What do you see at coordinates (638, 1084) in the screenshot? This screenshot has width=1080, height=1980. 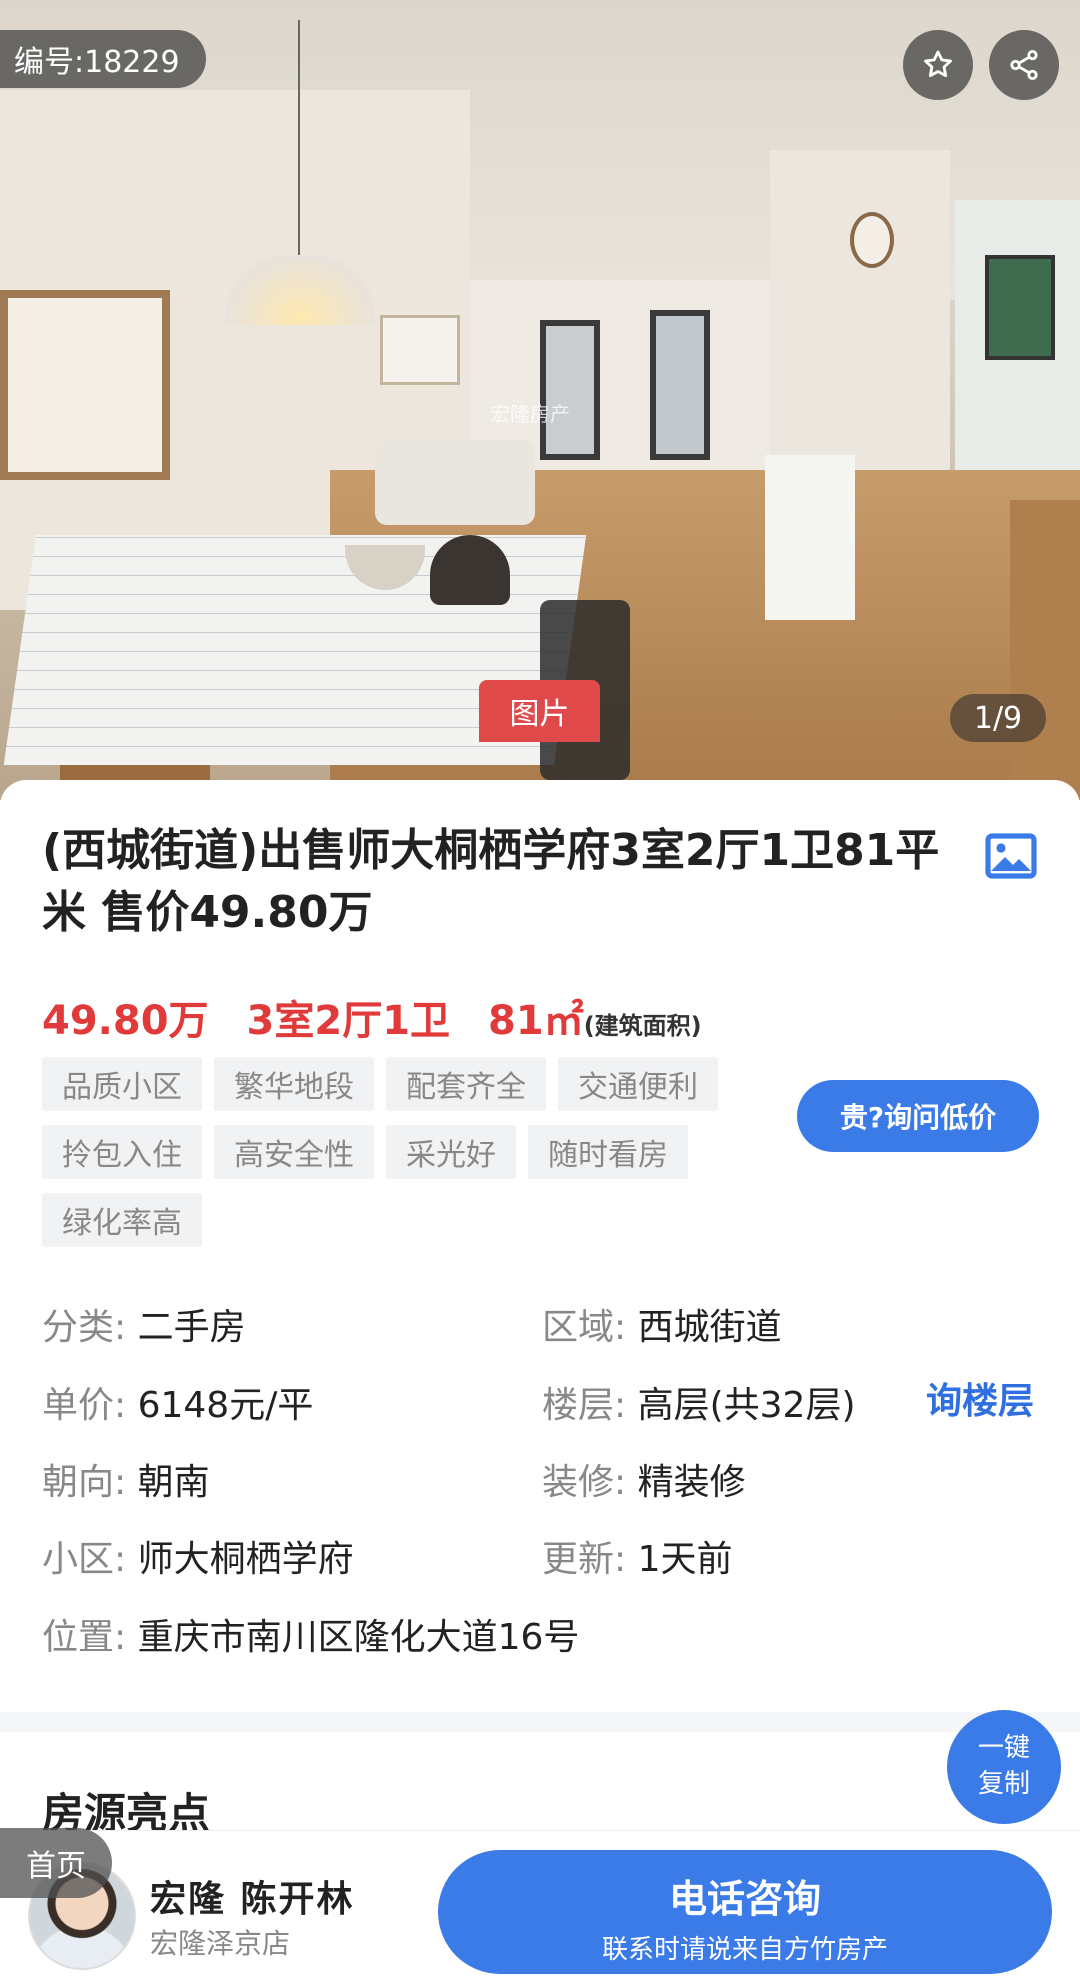 I see `feature-tag: 交通便利` at bounding box center [638, 1084].